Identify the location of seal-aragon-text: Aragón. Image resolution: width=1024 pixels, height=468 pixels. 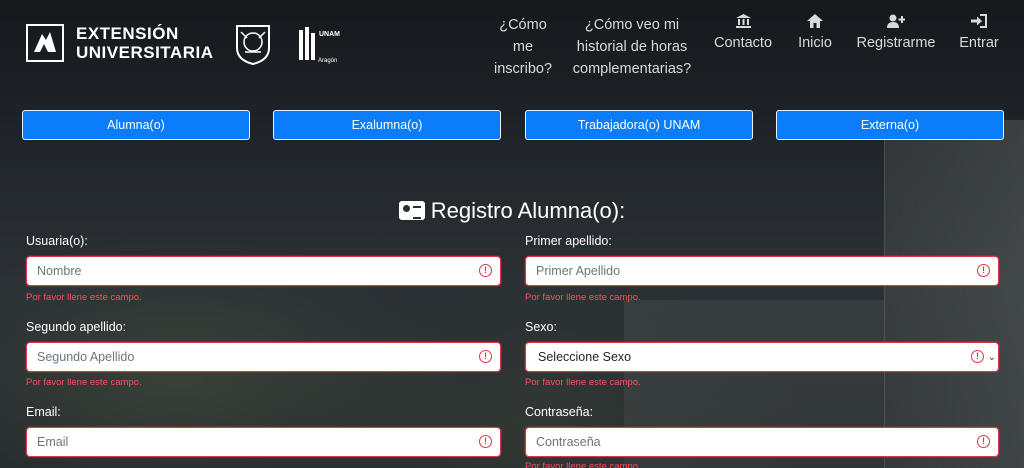
(327, 61).